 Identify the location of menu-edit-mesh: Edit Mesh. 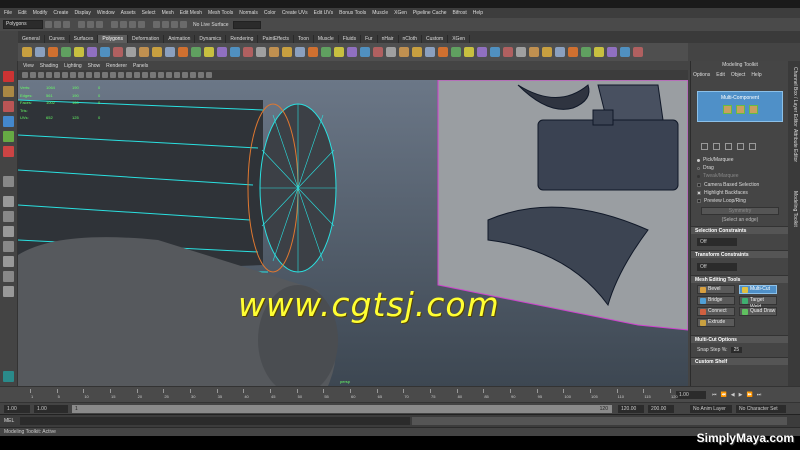
(191, 13).